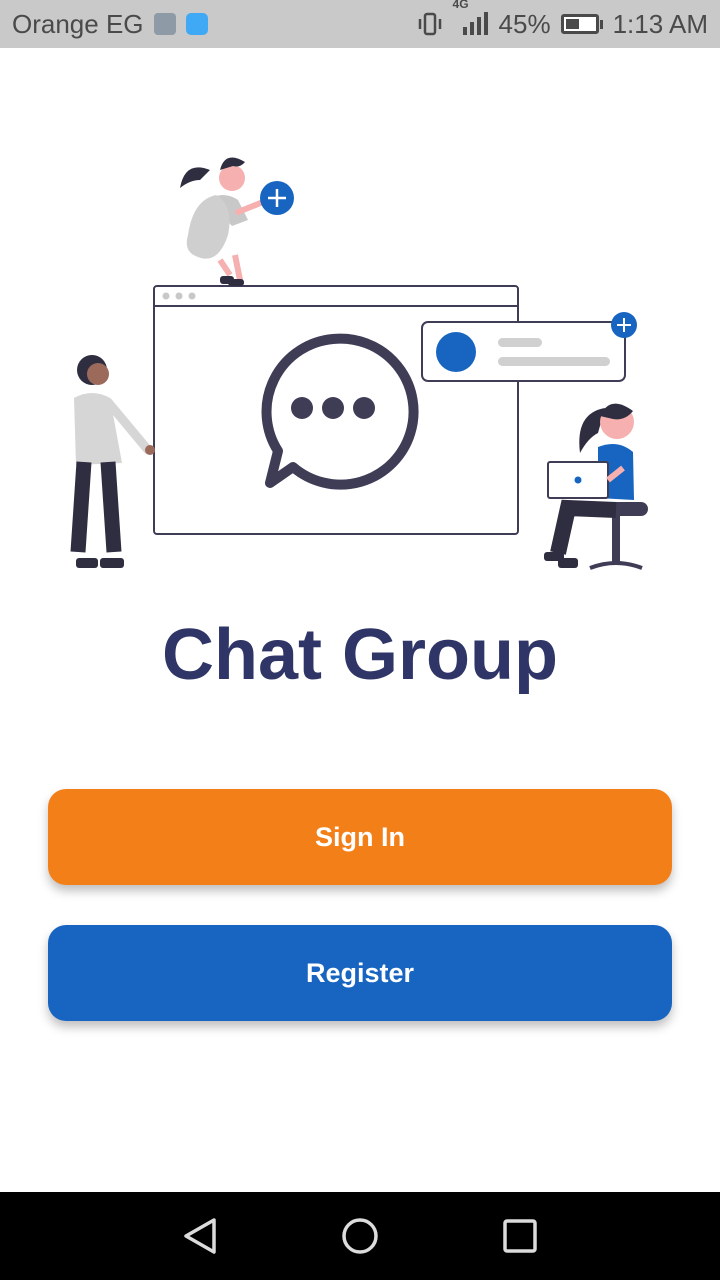 Image resolution: width=720 pixels, height=1280 pixels. I want to click on signal-icon: 4G, so click(471, 18).